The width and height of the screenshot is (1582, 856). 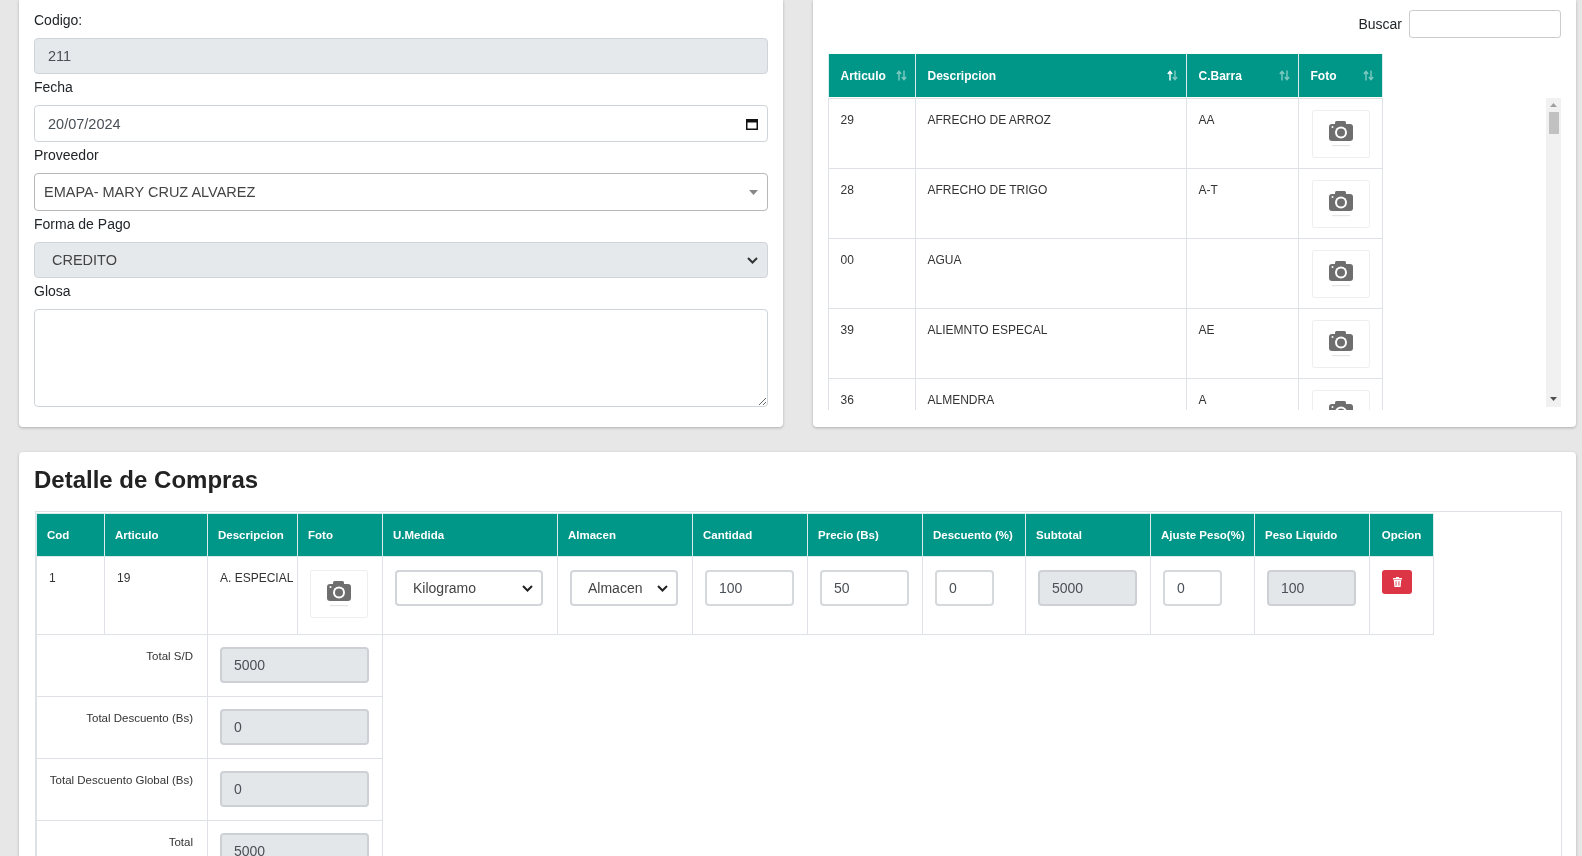 What do you see at coordinates (83, 224) in the screenshot?
I see `field-label: Forma de Pago` at bounding box center [83, 224].